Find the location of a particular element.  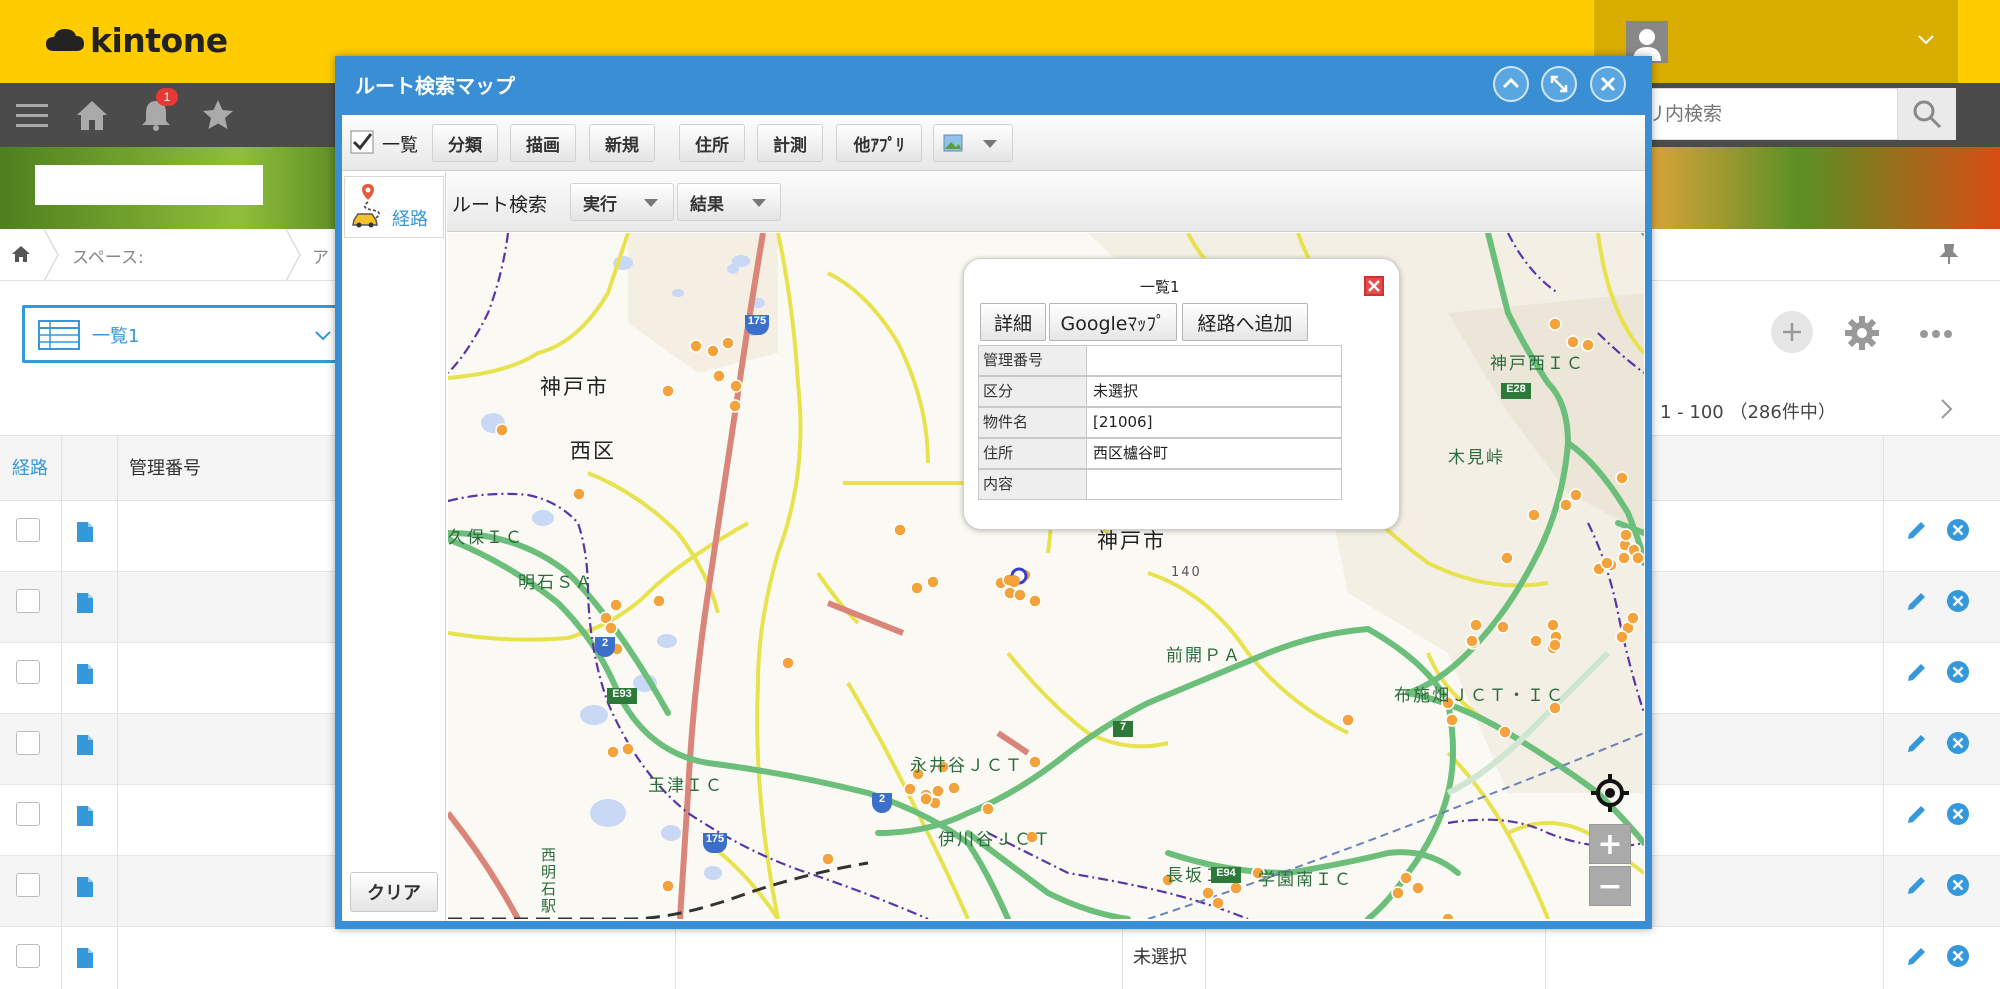

expressway-shield-e93: E93 is located at coordinates (622, 696).